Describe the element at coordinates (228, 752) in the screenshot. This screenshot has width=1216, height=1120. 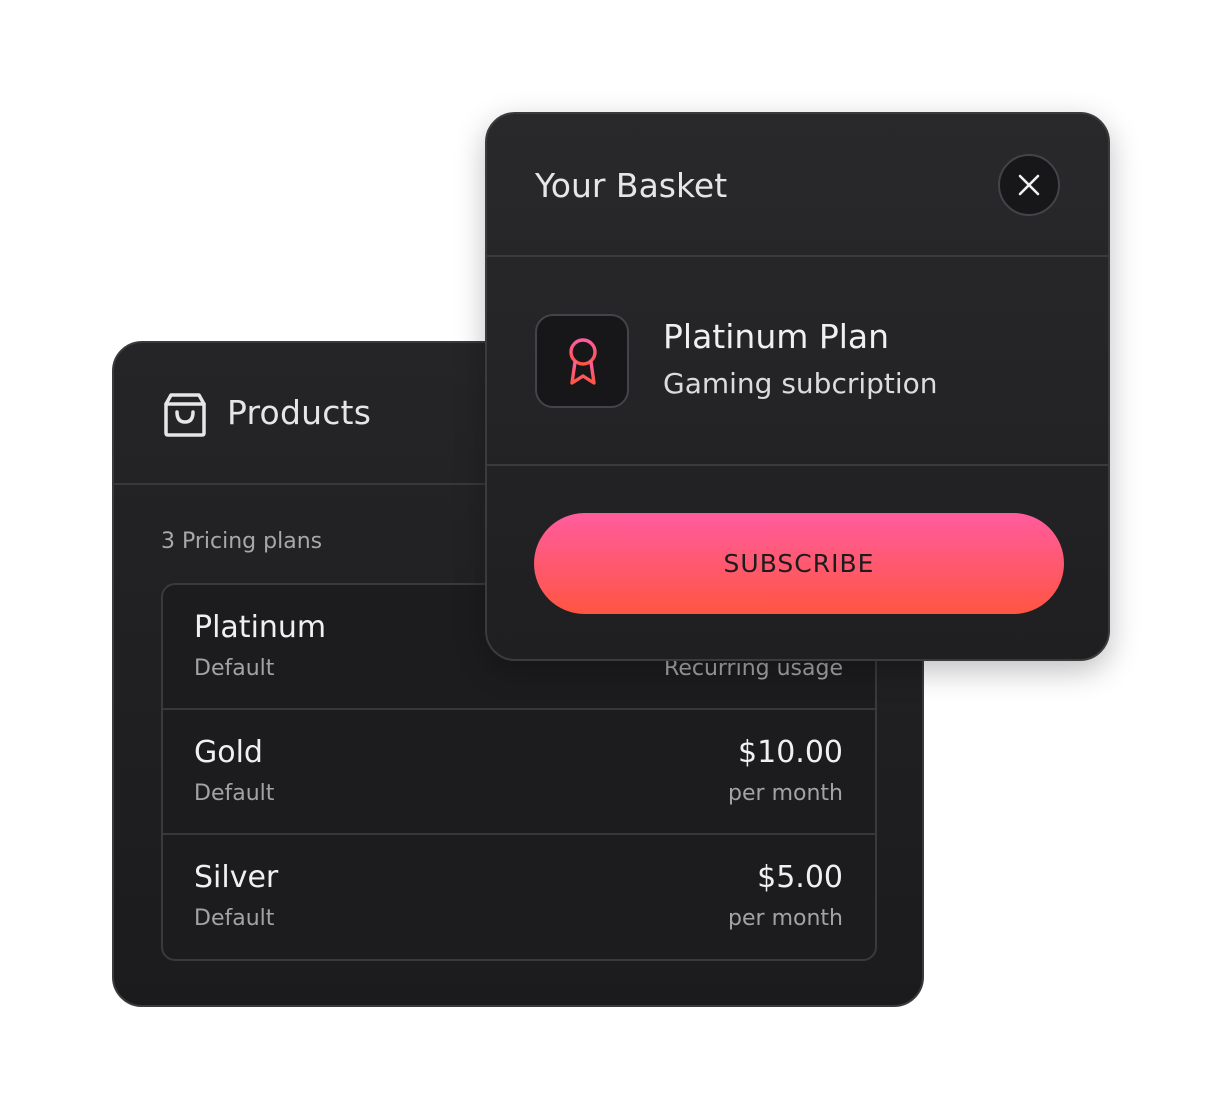
I see `plan-name: Gold` at that location.